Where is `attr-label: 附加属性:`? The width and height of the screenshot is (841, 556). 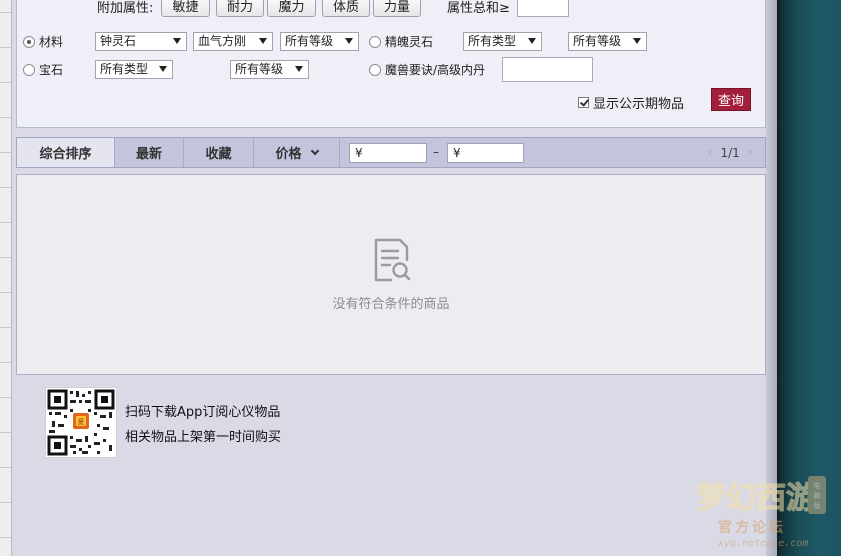
attr-label: 附加属性: is located at coordinates (125, 8).